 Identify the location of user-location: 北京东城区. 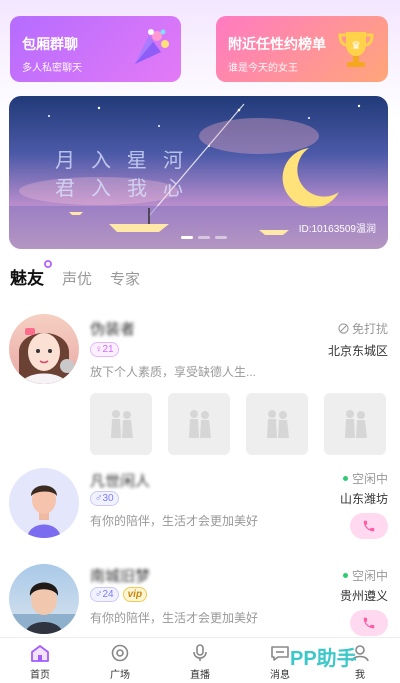
(357, 351).